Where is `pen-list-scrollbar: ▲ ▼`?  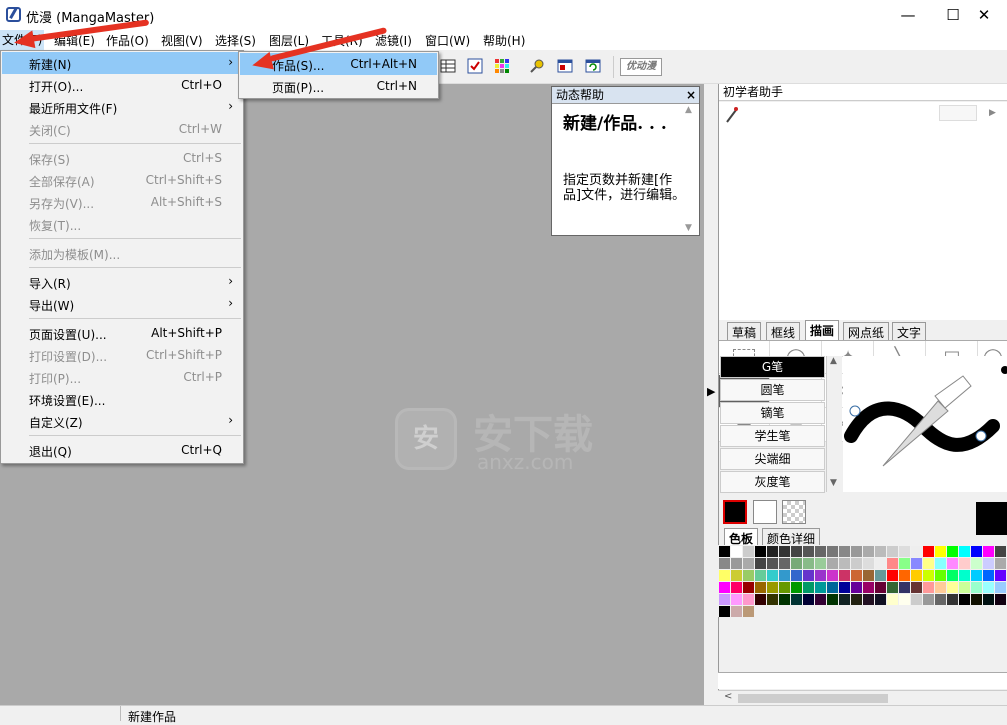 pen-list-scrollbar: ▲ ▼ is located at coordinates (834, 424).